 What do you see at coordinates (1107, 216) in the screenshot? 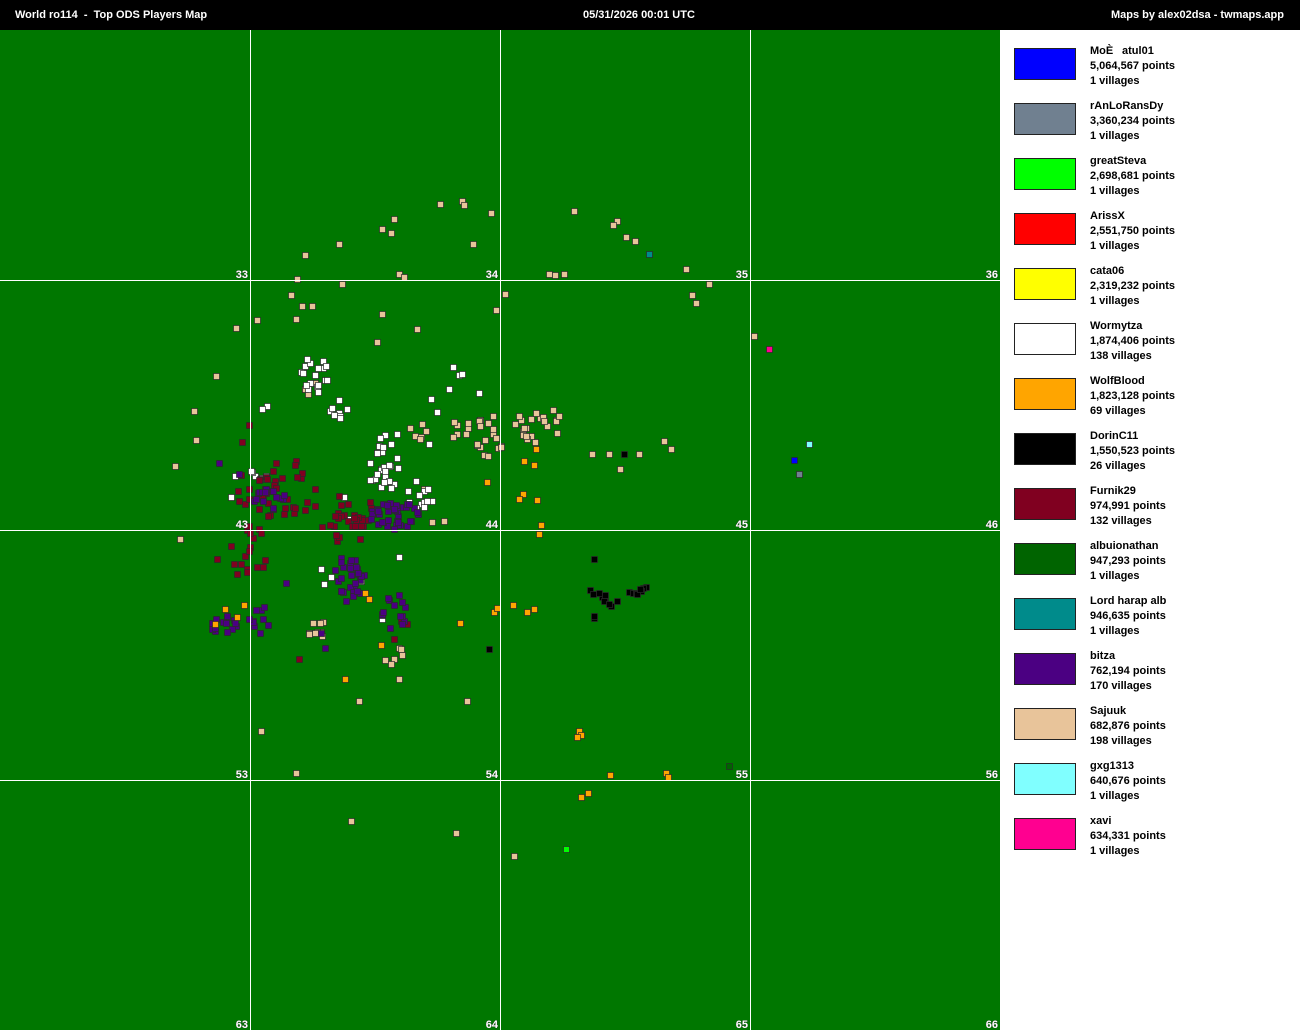
I see `legend-name: ArissX` at bounding box center [1107, 216].